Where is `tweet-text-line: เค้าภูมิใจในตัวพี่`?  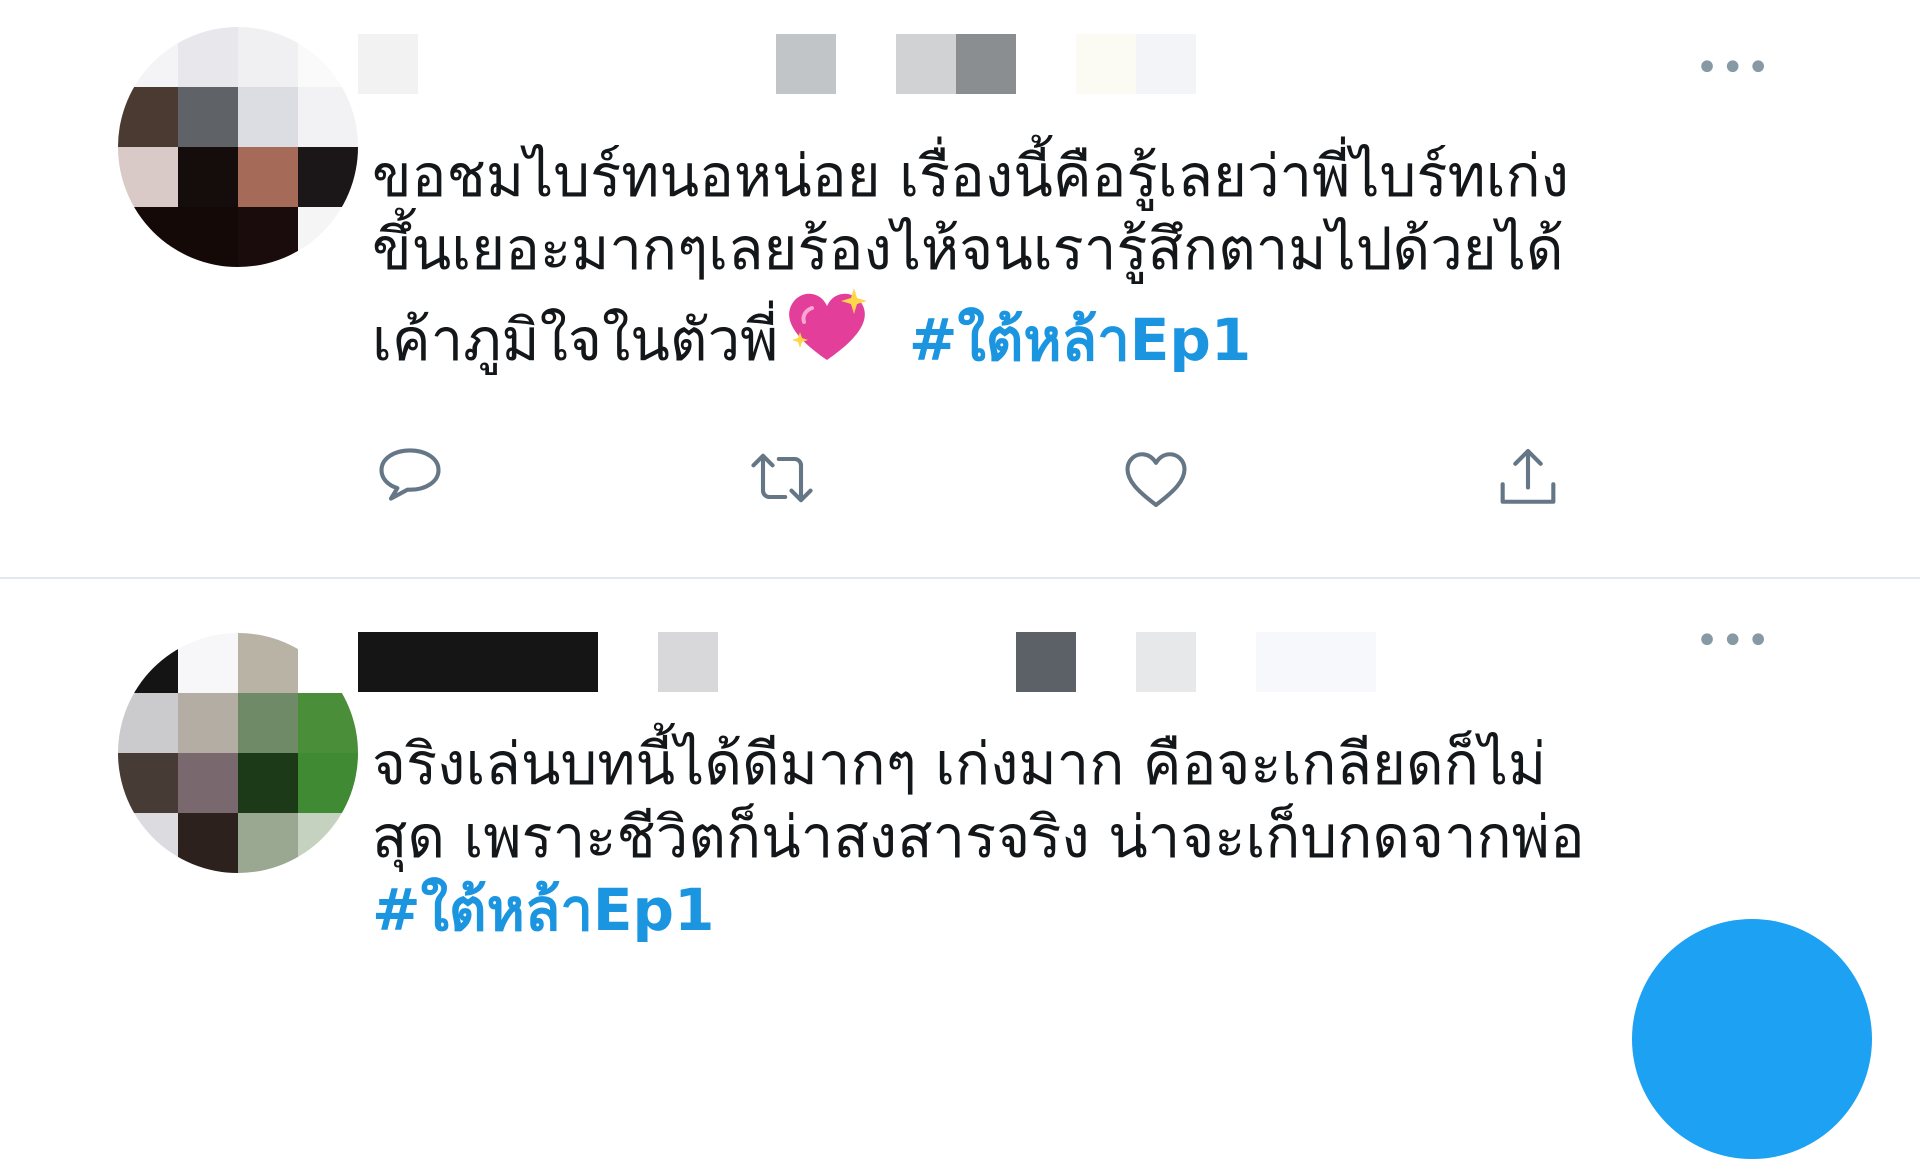
tweet-text-line: เค้าภูมิใจในตัวพี่ is located at coordinates (575, 340).